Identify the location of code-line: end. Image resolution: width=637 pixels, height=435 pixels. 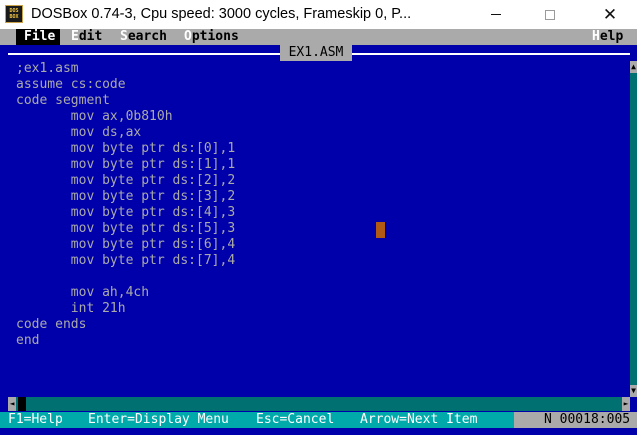
(28, 340).